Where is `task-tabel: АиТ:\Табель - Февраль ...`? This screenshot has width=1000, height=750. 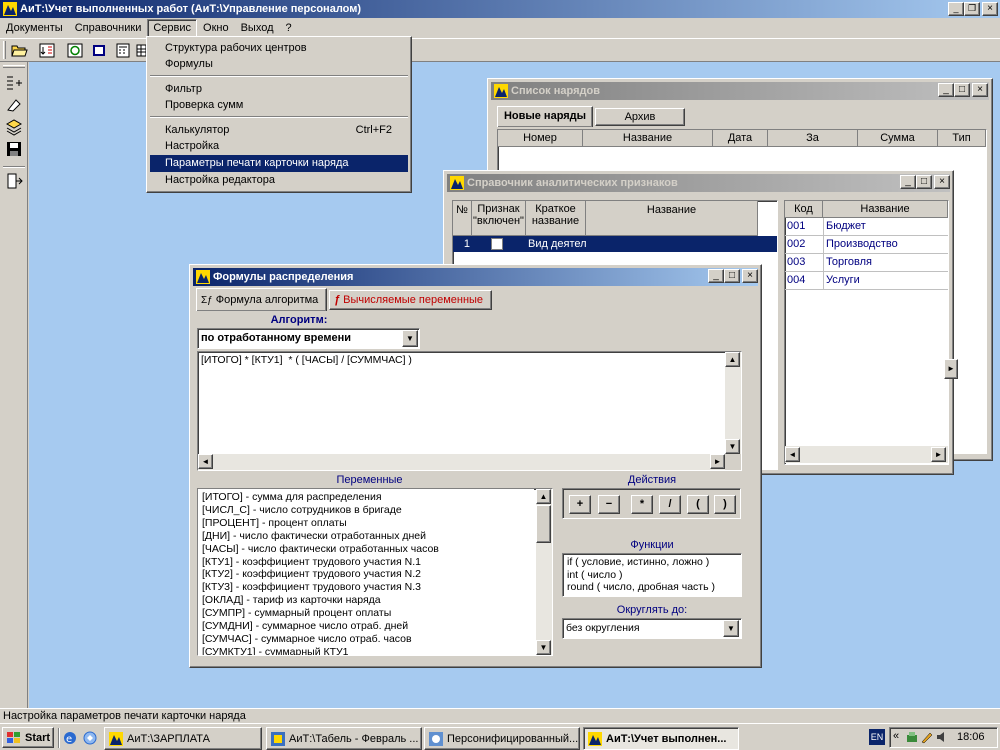 task-tabel: АиТ:\Табель - Февраль ... is located at coordinates (344, 738).